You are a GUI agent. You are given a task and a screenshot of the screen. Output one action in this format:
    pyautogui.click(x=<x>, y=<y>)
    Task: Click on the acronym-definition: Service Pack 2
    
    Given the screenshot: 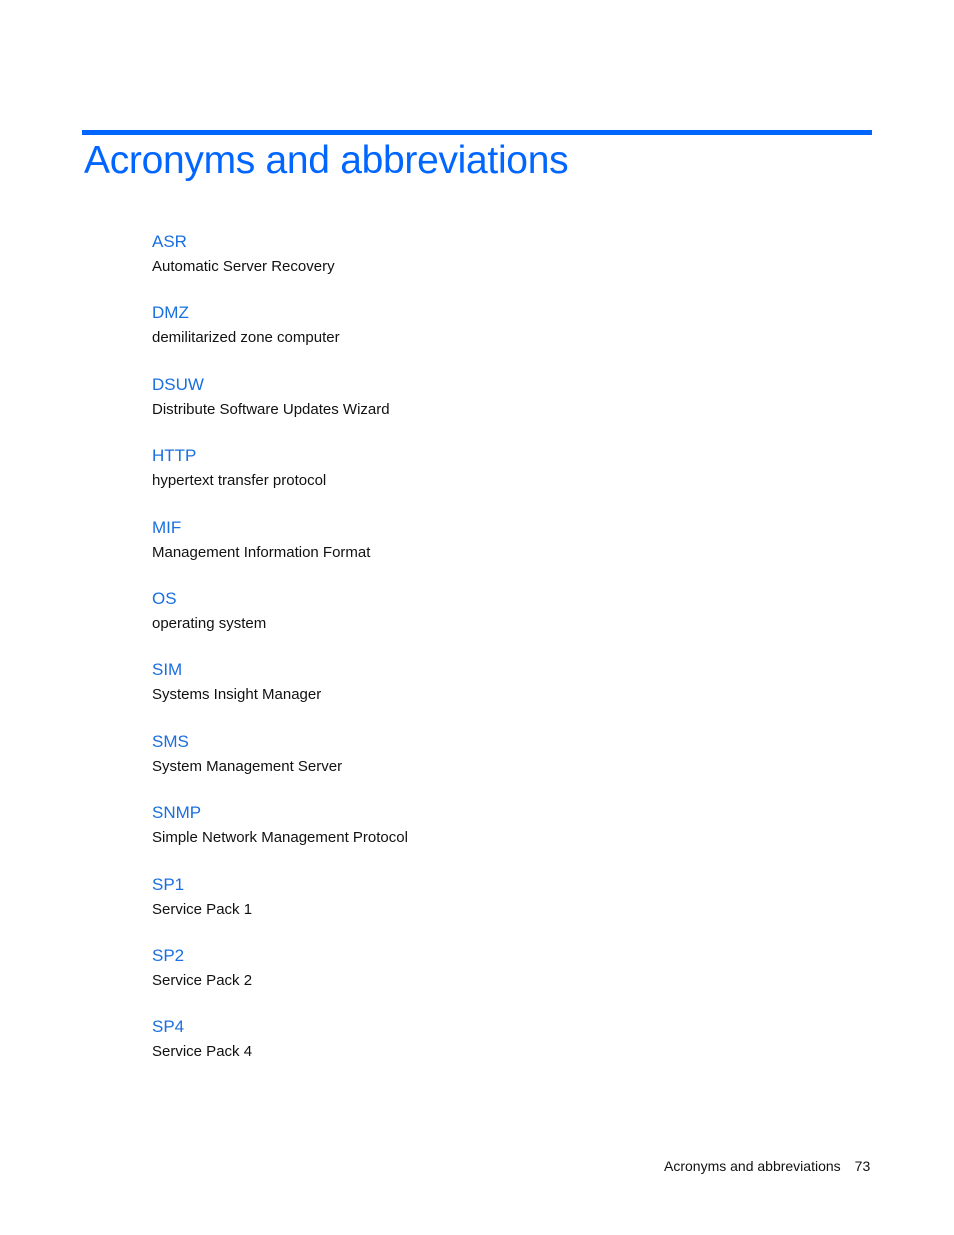 What is the action you would take?
    pyautogui.click(x=202, y=980)
    